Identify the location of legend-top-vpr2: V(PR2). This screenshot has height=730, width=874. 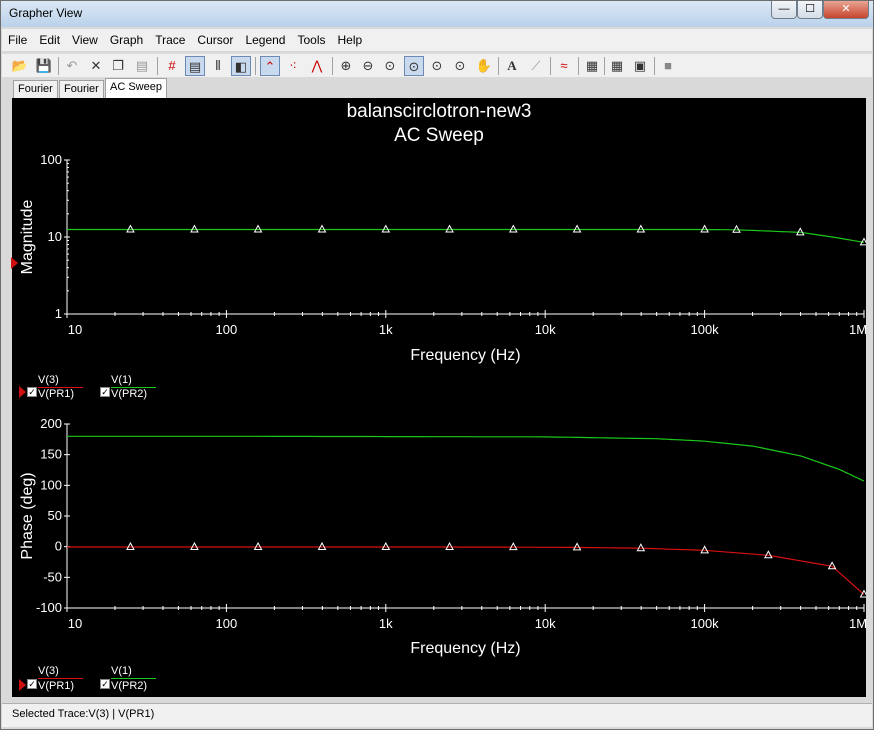
(129, 394).